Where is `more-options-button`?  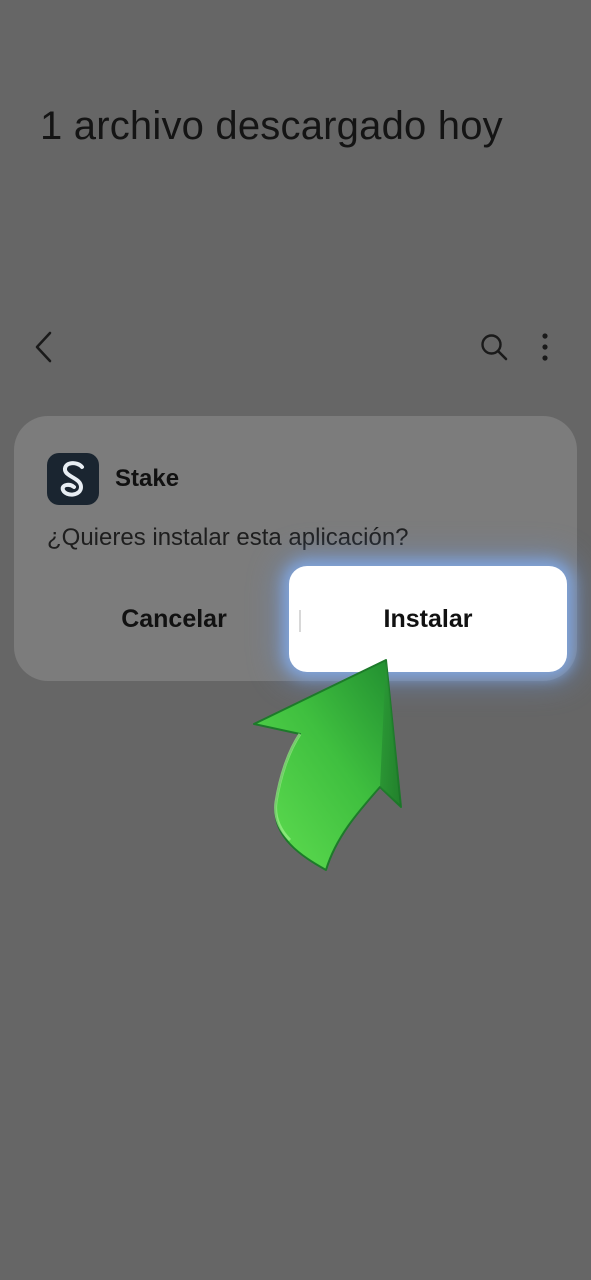 more-options-button is located at coordinates (545, 347).